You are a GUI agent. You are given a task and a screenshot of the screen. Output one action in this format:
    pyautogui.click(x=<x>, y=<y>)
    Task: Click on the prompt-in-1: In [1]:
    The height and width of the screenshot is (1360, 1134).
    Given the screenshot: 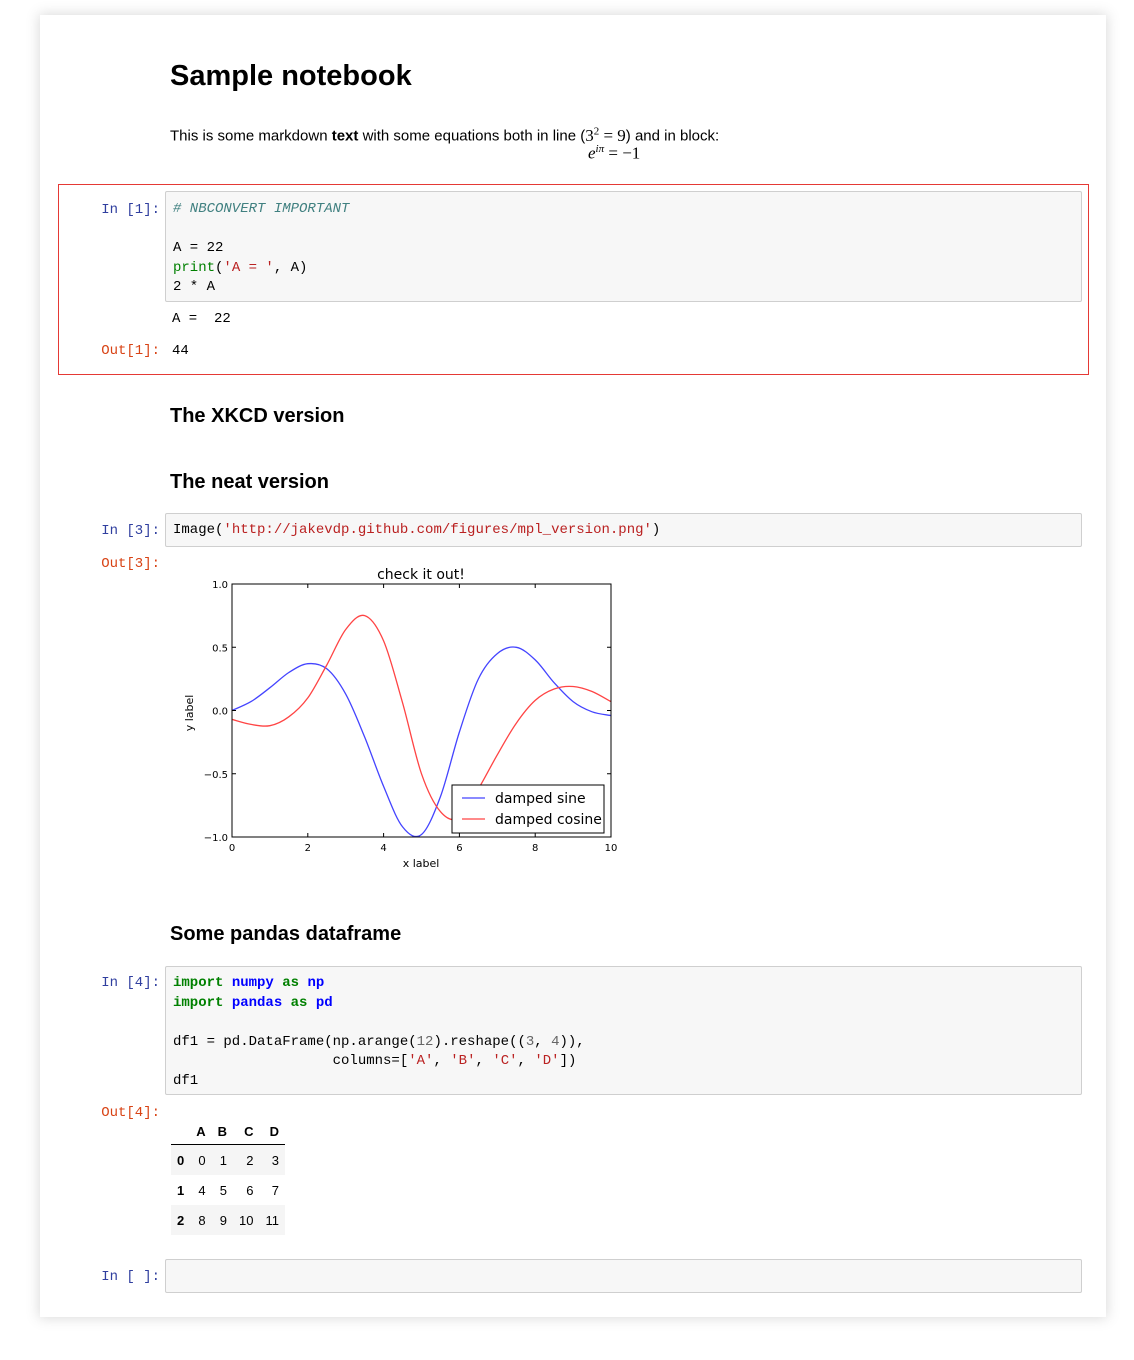 What is the action you would take?
    pyautogui.click(x=130, y=210)
    